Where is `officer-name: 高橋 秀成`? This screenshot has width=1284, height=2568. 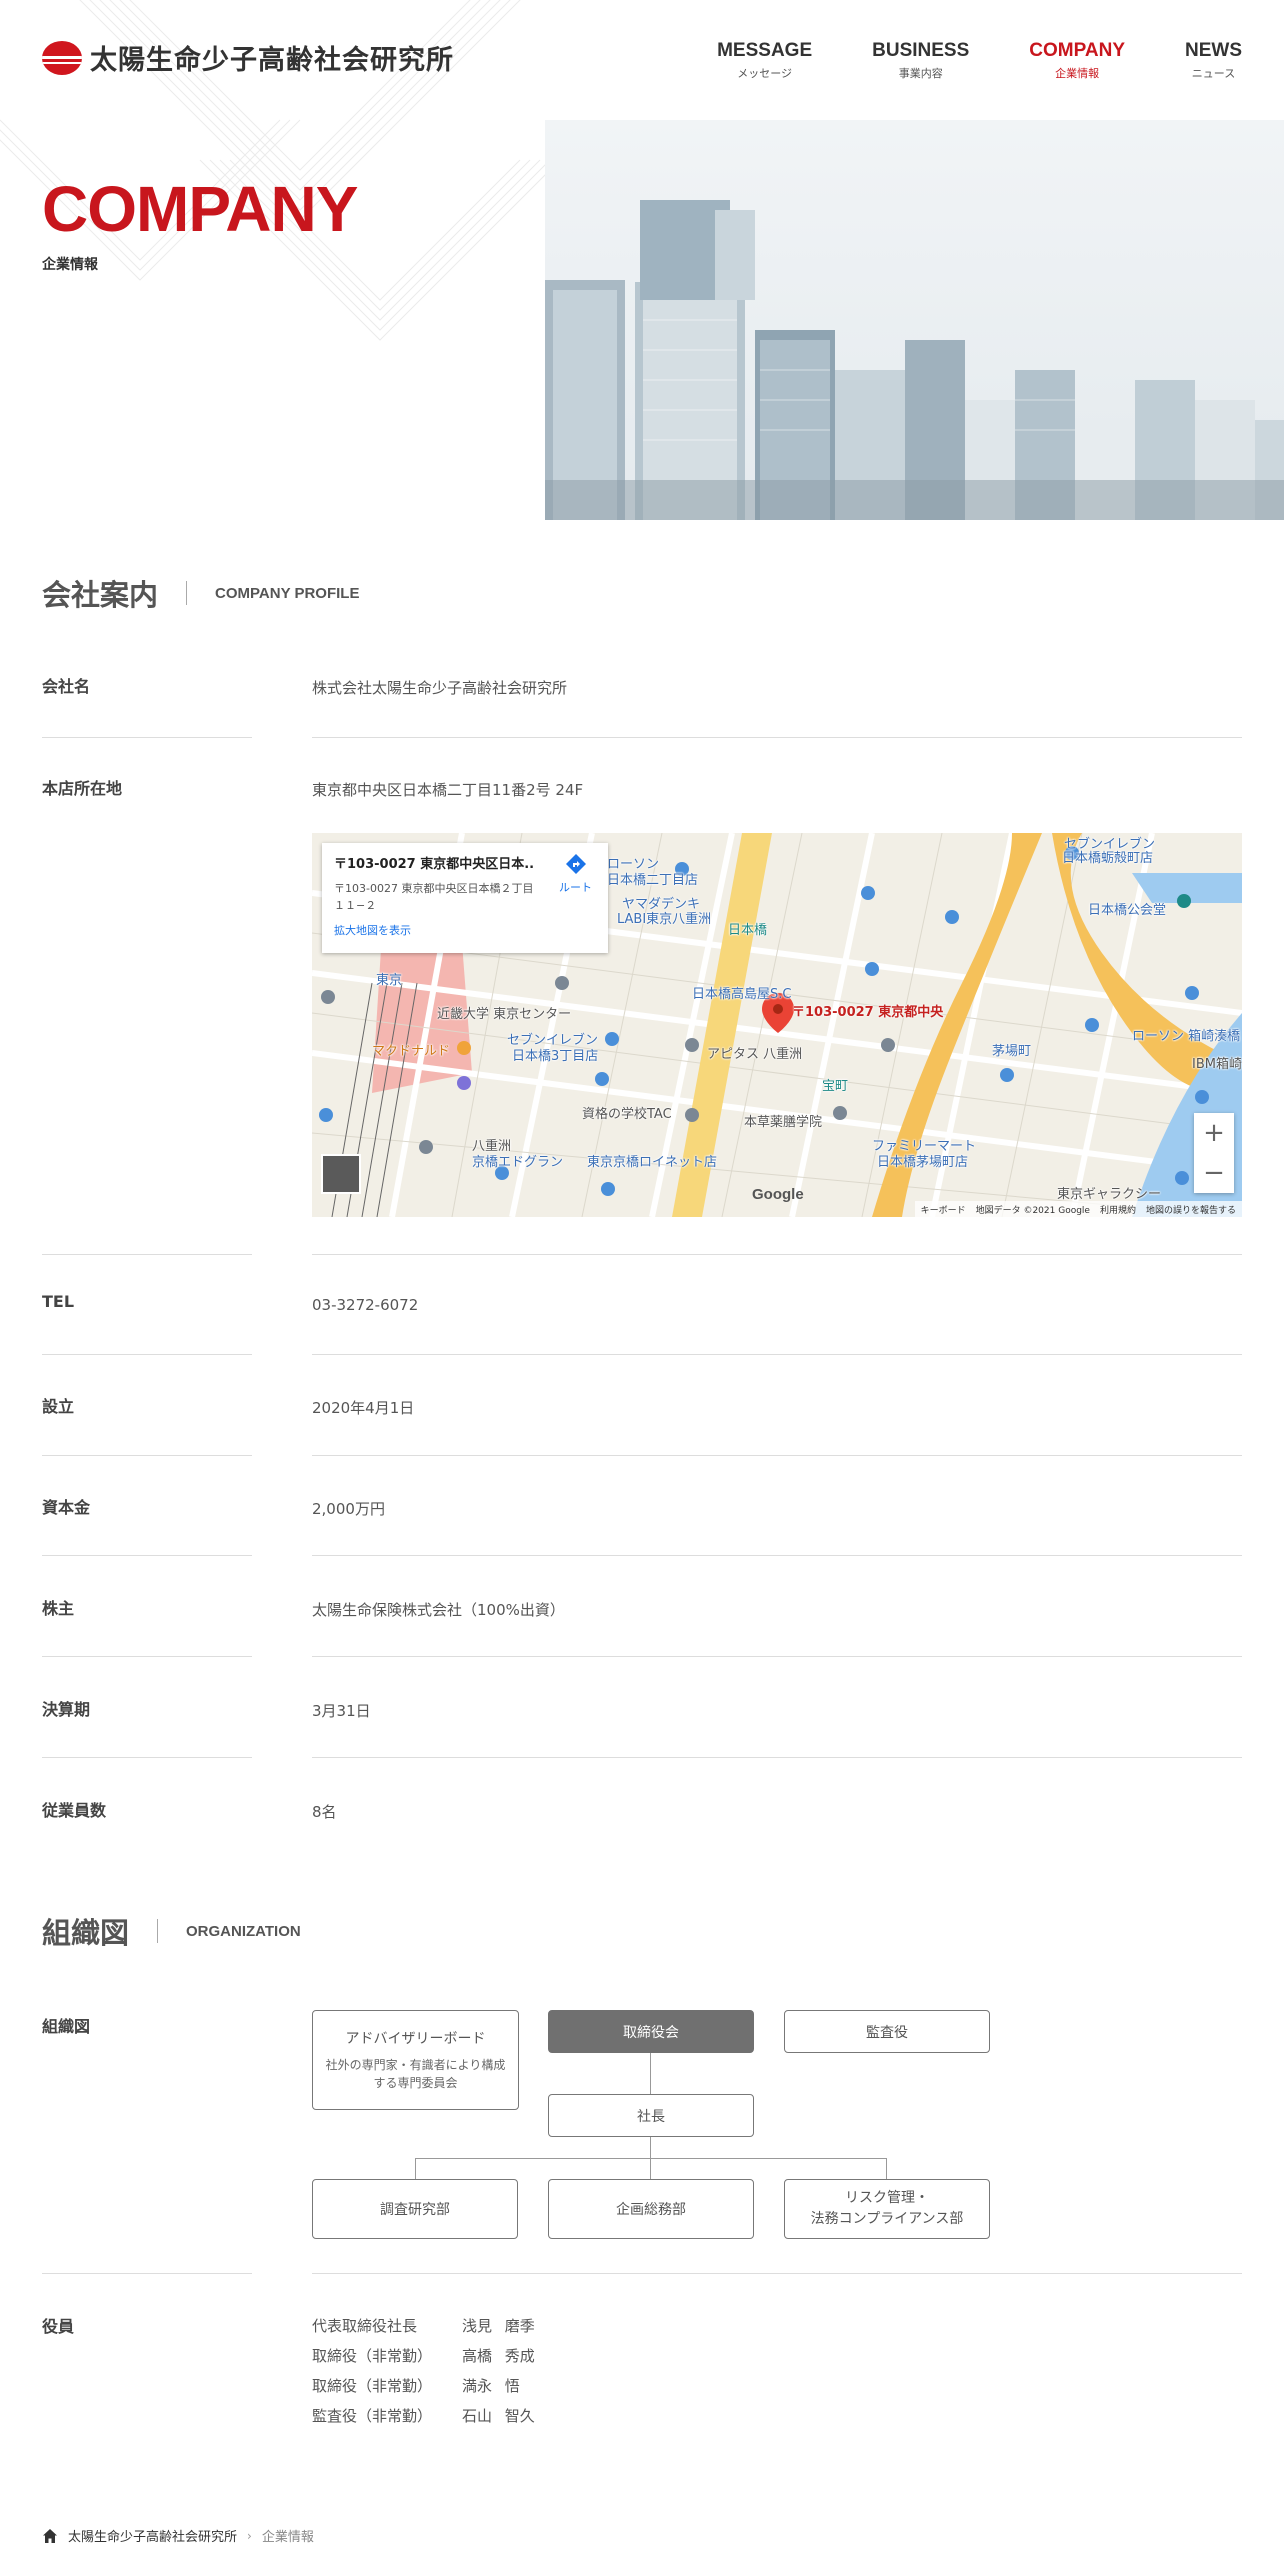
officer-name: 高橋 秀成 is located at coordinates (498, 2356).